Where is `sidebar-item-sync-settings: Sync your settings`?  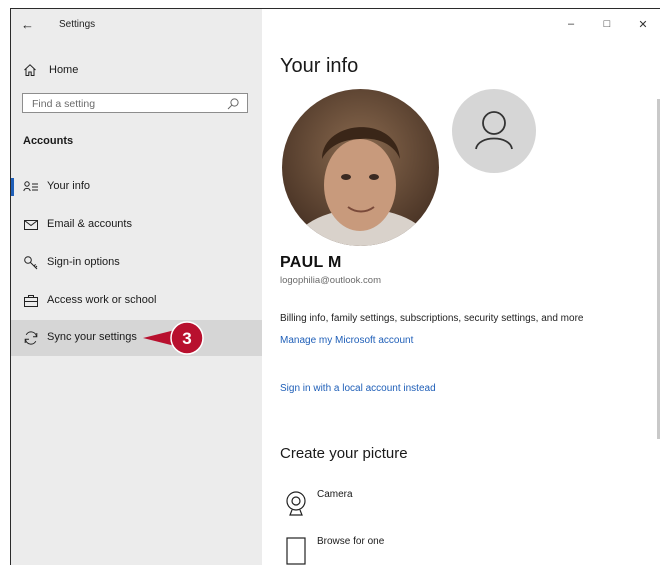
sidebar-item-sync-settings: Sync your settings is located at coordinates (136, 338).